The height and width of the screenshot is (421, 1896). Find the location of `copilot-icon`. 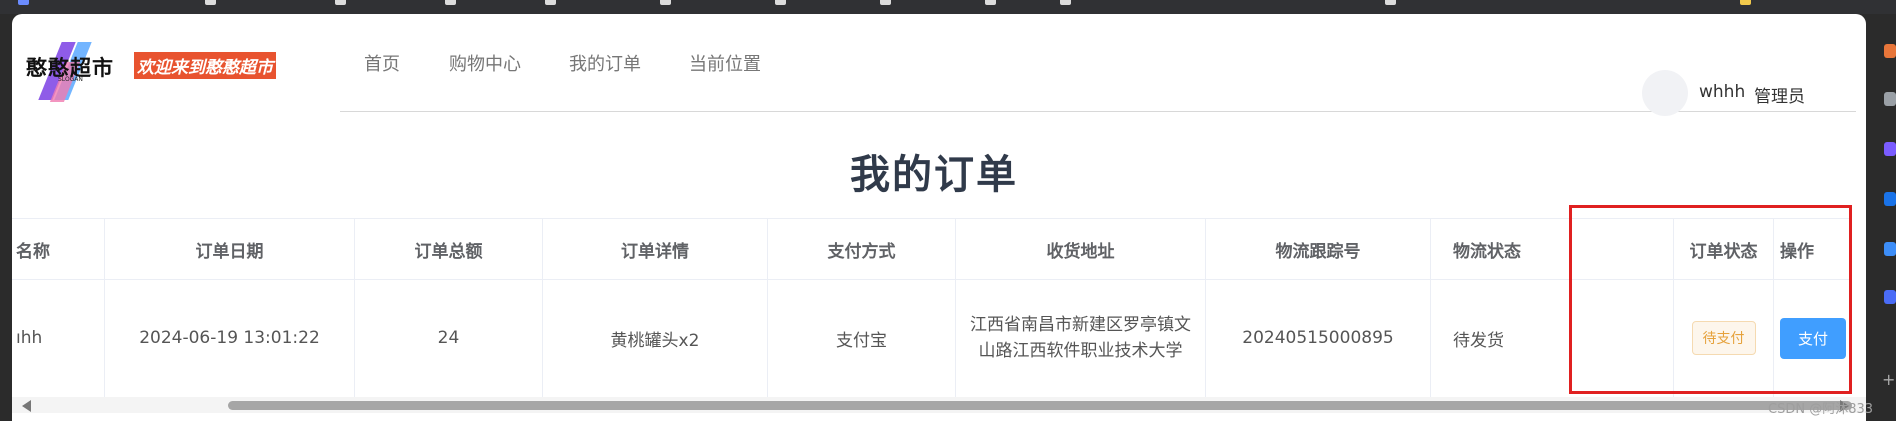

copilot-icon is located at coordinates (1890, 149).